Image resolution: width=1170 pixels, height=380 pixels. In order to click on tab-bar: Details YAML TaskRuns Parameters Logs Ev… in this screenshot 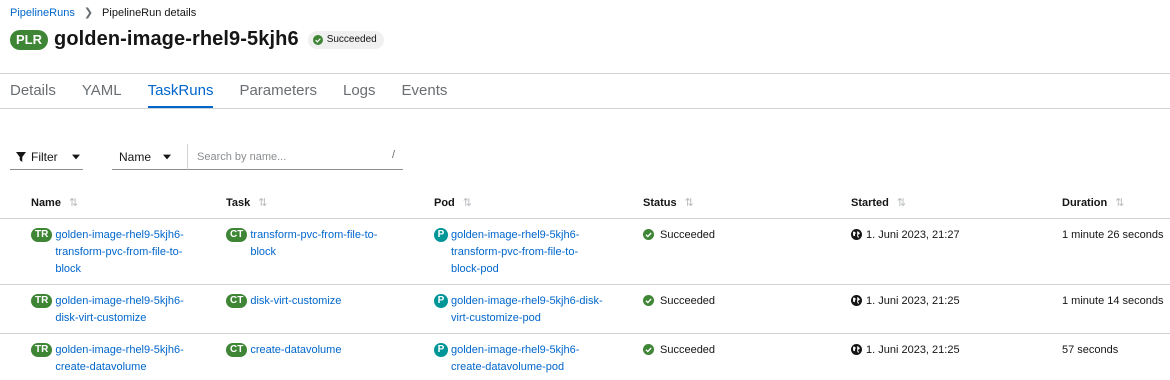, I will do `click(241, 94)`.